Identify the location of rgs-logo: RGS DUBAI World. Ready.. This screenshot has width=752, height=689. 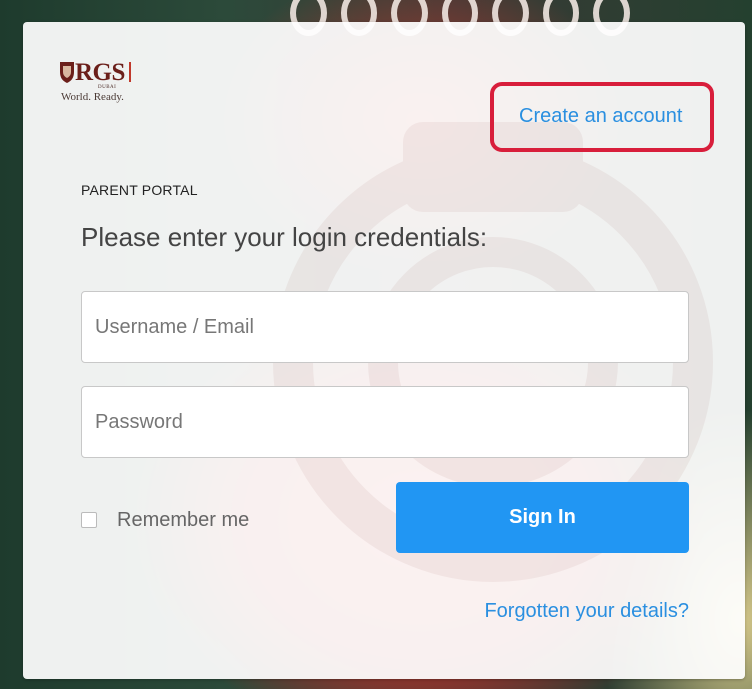
(108, 93).